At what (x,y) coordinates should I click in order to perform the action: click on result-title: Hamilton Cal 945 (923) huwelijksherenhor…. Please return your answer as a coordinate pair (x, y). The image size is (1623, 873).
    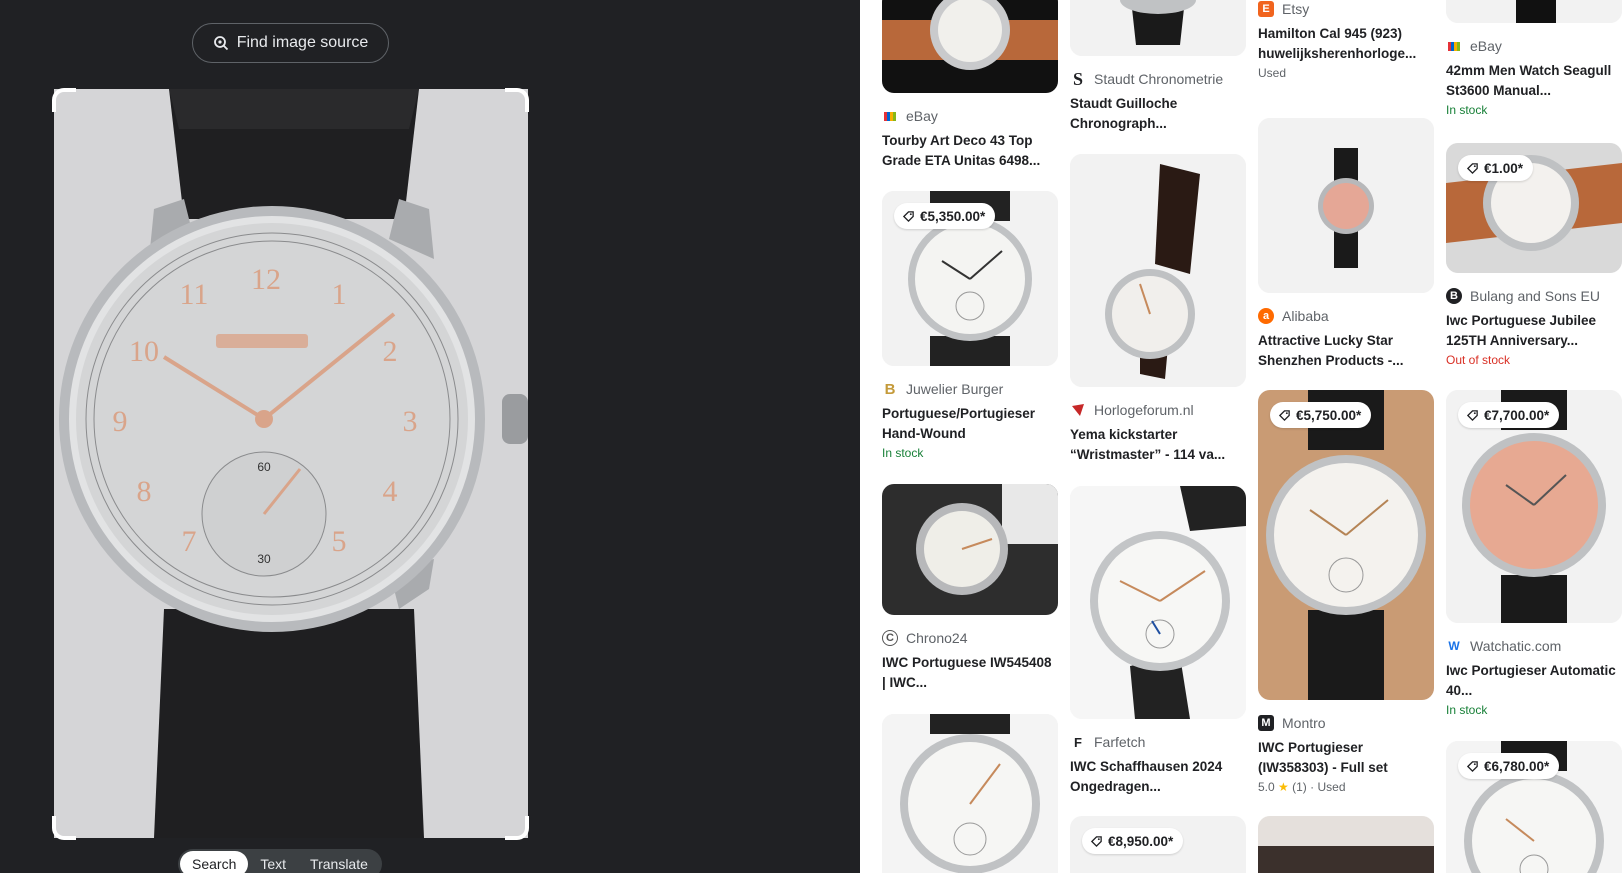
    Looking at the image, I should click on (1346, 44).